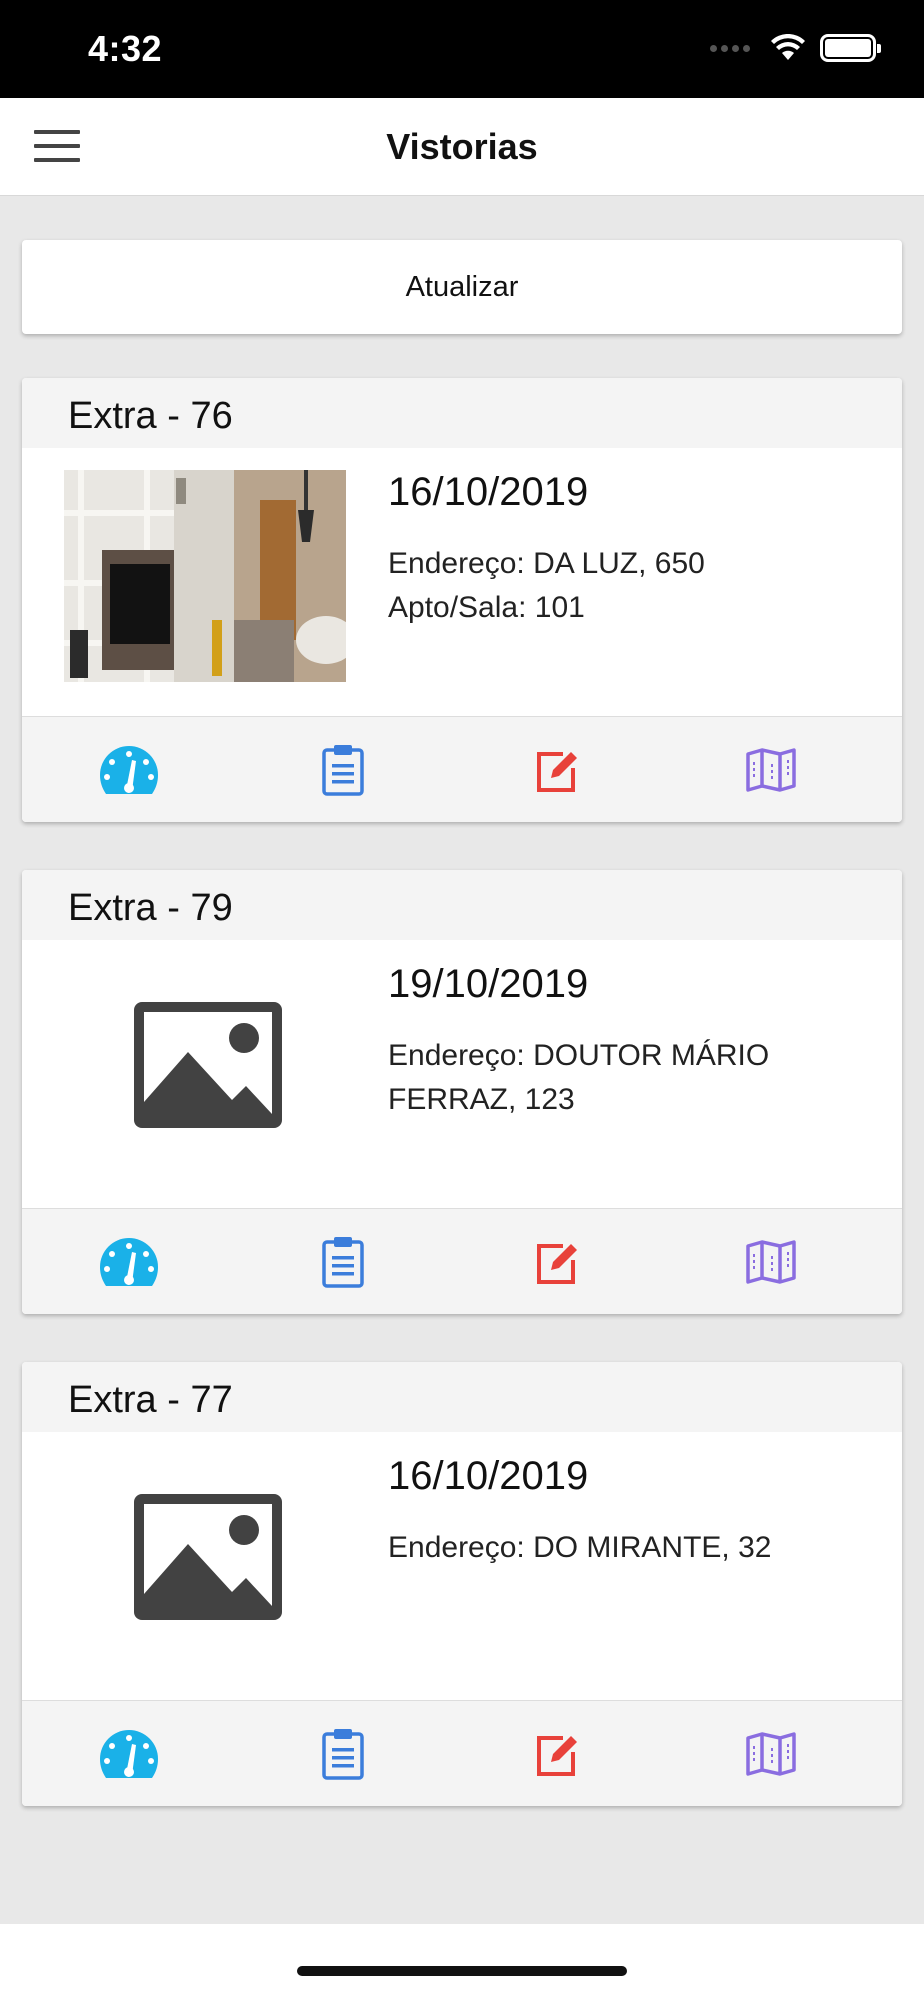 The width and height of the screenshot is (924, 2000). What do you see at coordinates (488, 984) in the screenshot?
I see `inspection-date: 19/10/2019` at bounding box center [488, 984].